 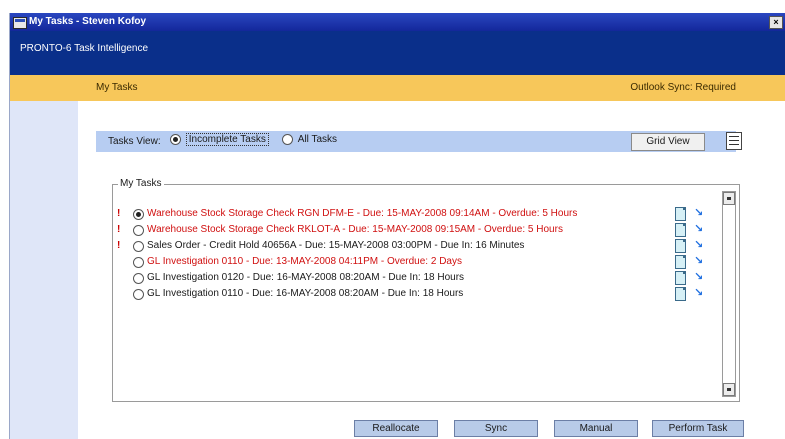 I want to click on page-title: My Tasks, so click(x=117, y=87).